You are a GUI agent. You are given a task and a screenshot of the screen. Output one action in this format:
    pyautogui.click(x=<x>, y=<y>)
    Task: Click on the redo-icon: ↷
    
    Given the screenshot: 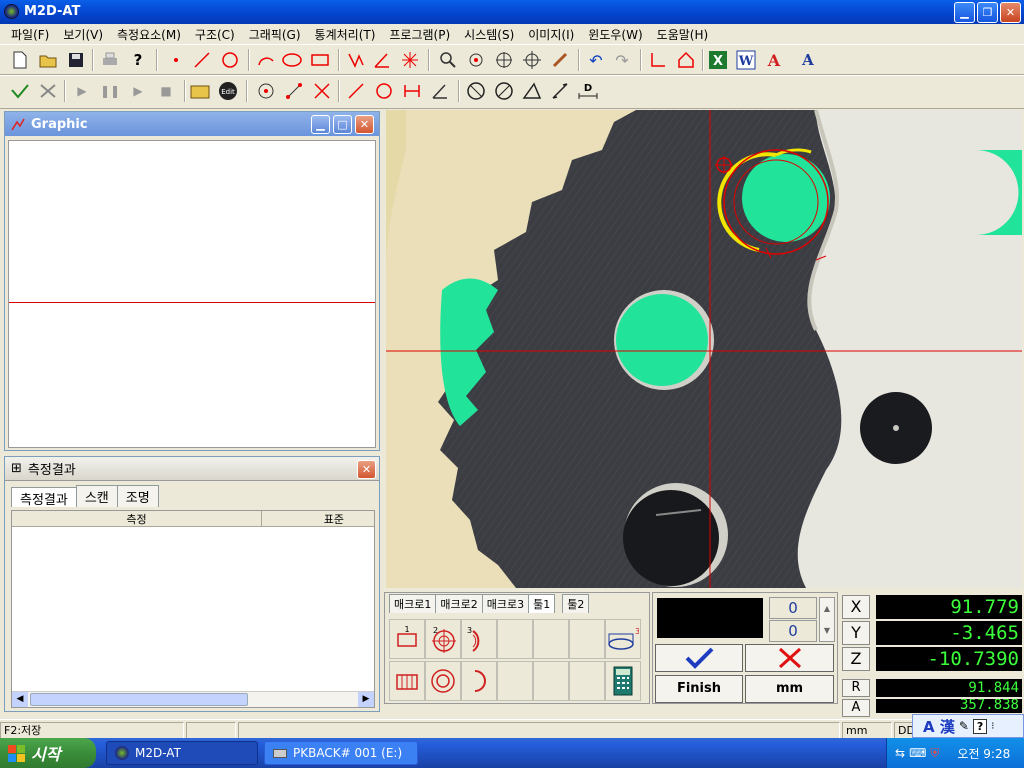 What is the action you would take?
    pyautogui.click(x=622, y=60)
    